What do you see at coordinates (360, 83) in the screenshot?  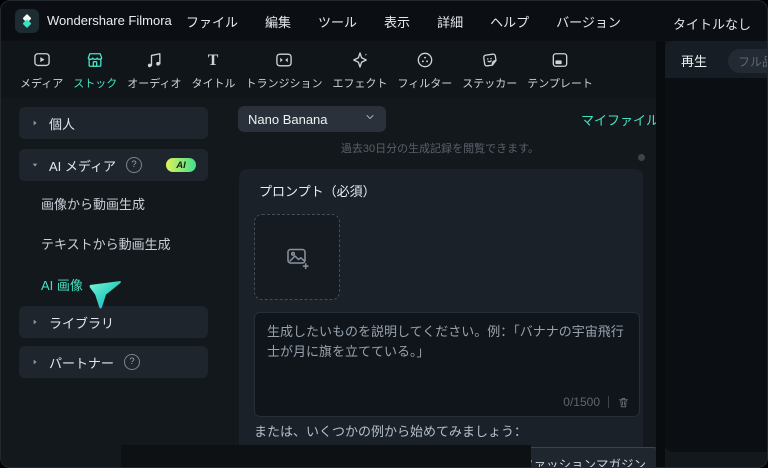 I see `tab-label: エフェクト` at bounding box center [360, 83].